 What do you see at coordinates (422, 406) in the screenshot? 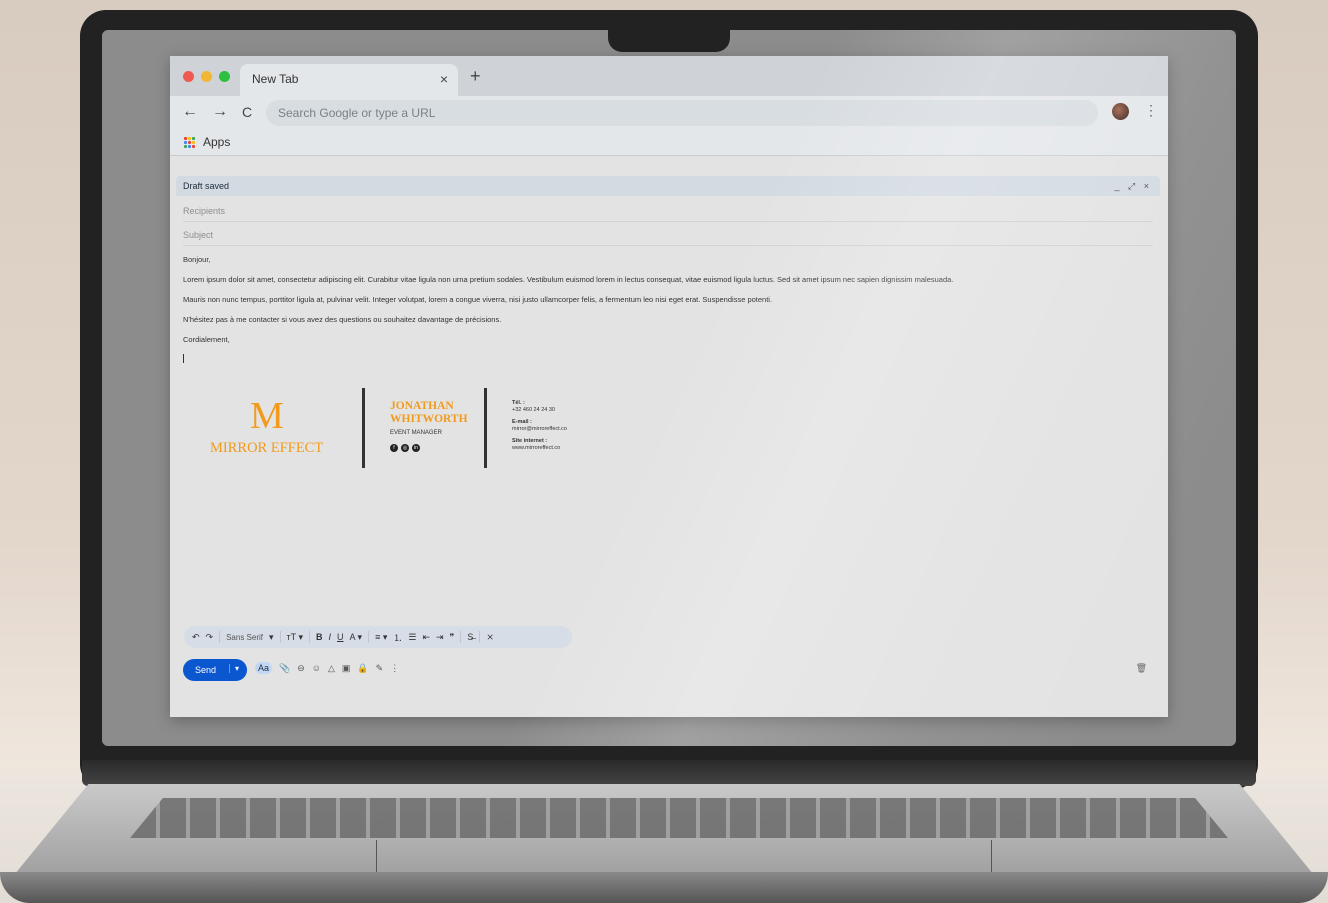
I see `signature-name-first: JONATHAN` at bounding box center [422, 406].